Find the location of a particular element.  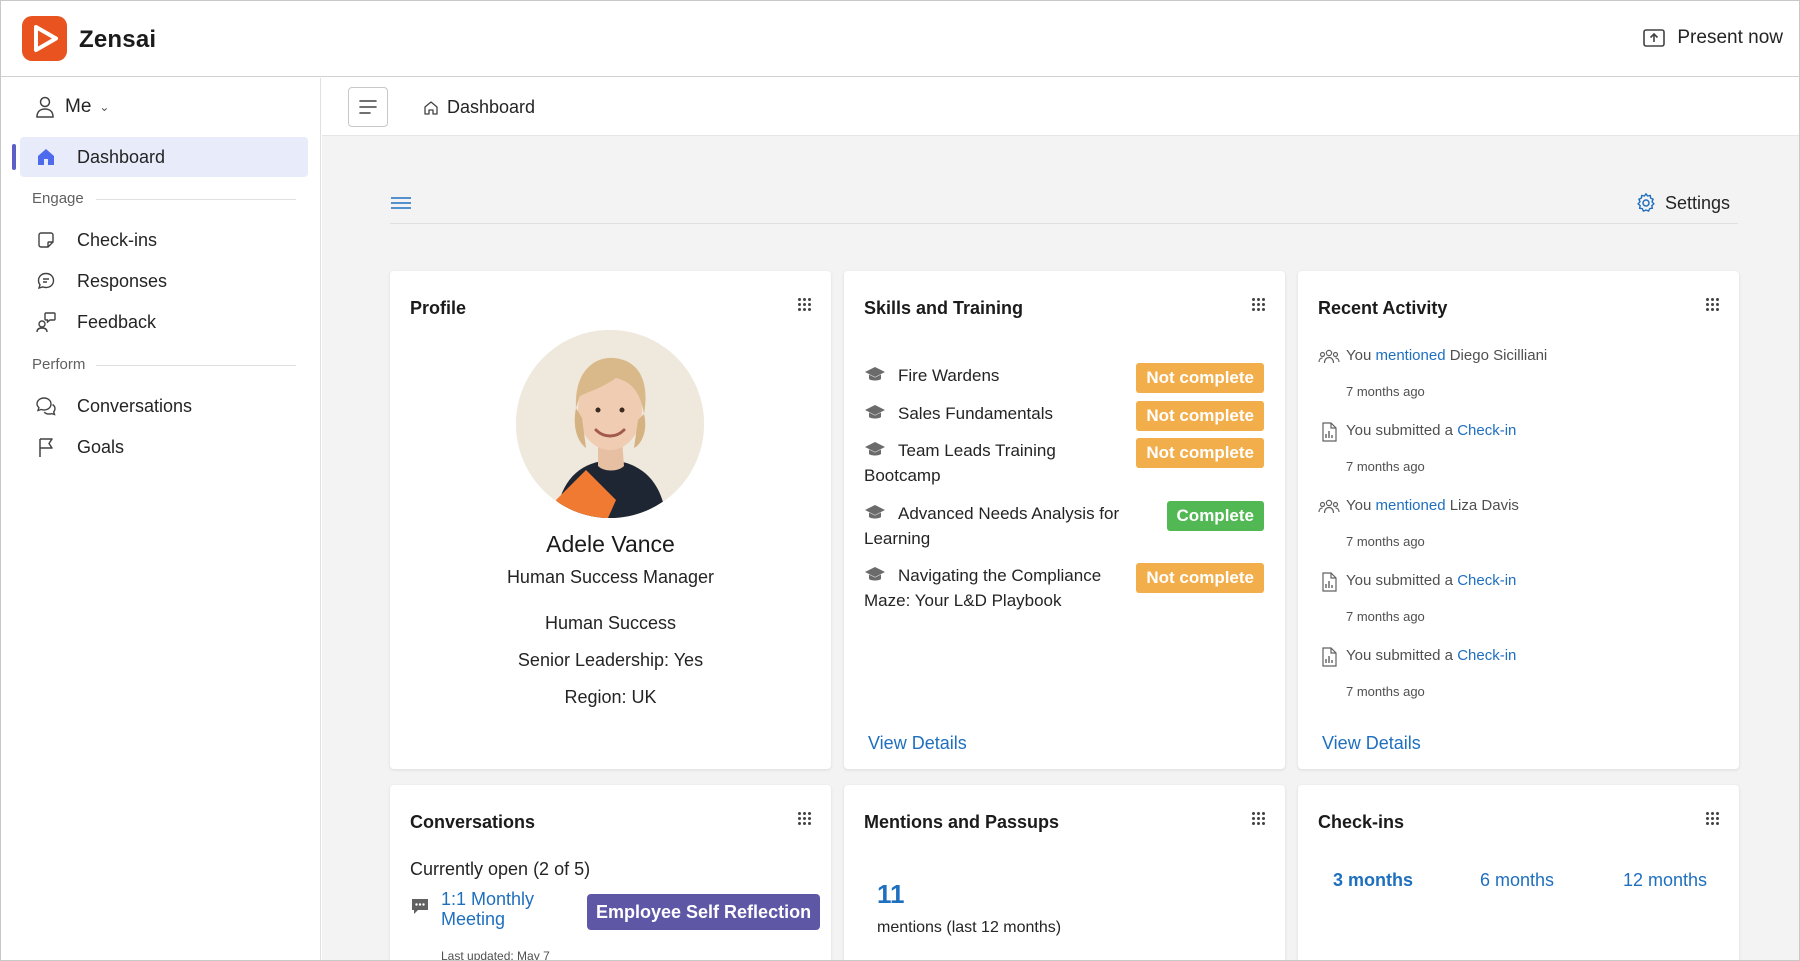

comment-icon is located at coordinates (420, 906).